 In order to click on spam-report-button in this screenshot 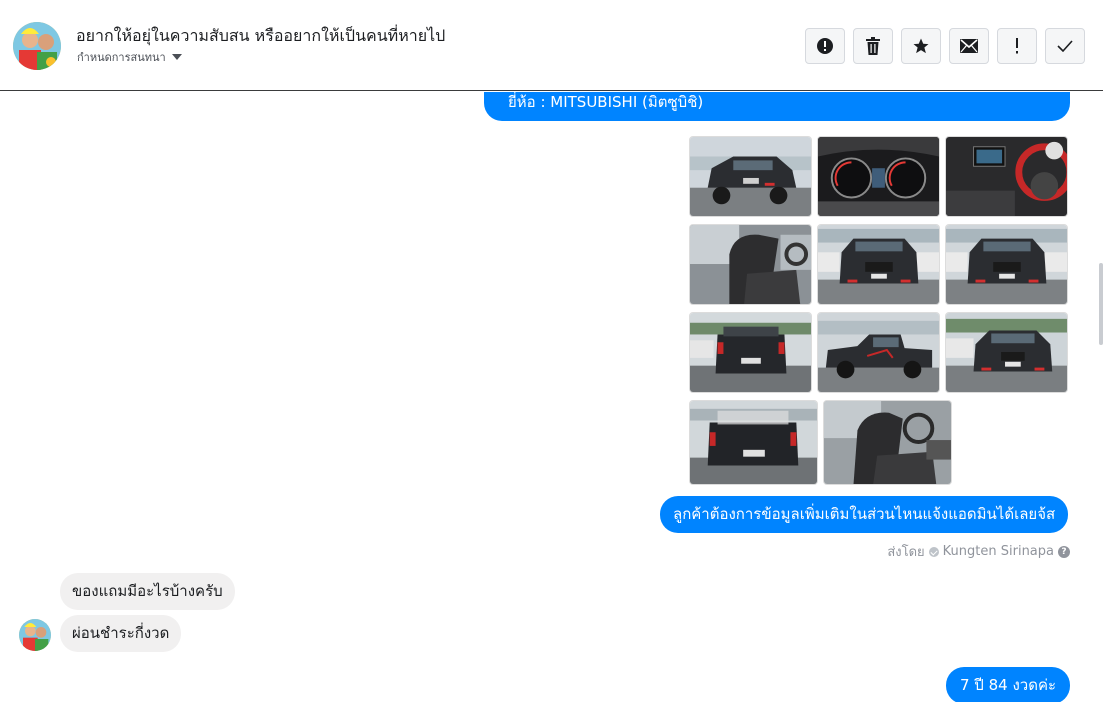, I will do `click(825, 46)`.